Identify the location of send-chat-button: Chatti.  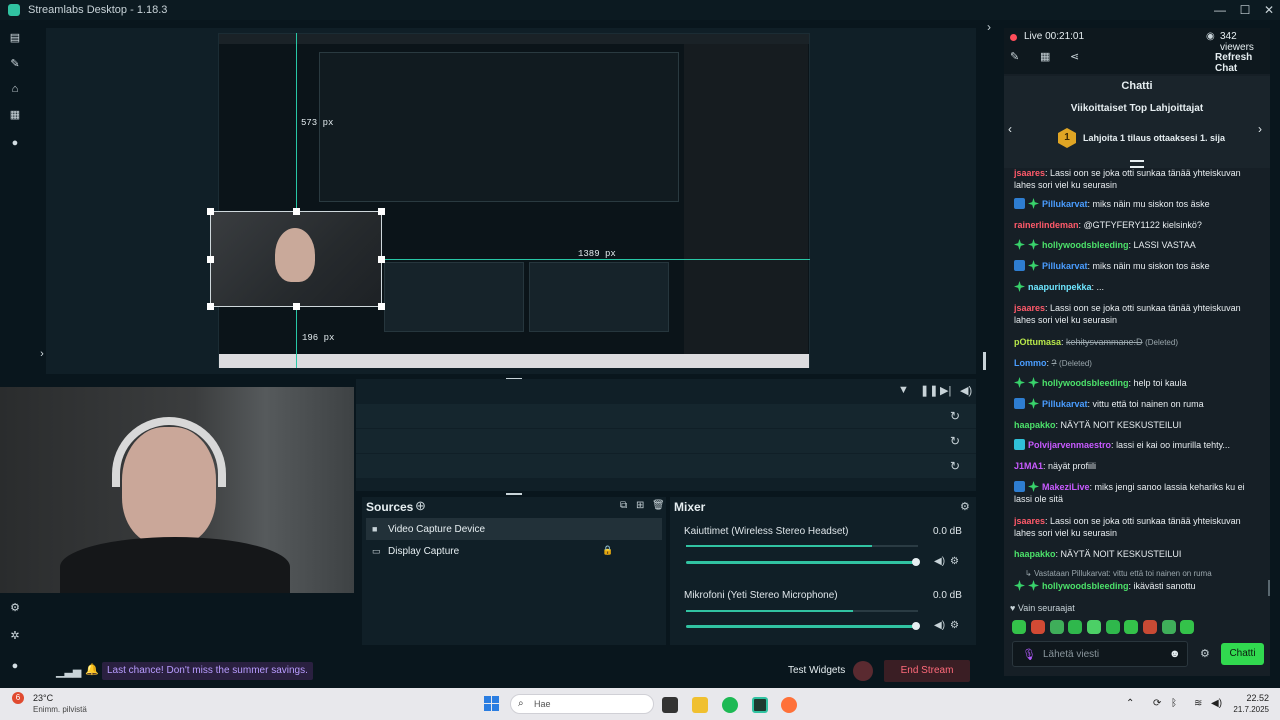
(1242, 654).